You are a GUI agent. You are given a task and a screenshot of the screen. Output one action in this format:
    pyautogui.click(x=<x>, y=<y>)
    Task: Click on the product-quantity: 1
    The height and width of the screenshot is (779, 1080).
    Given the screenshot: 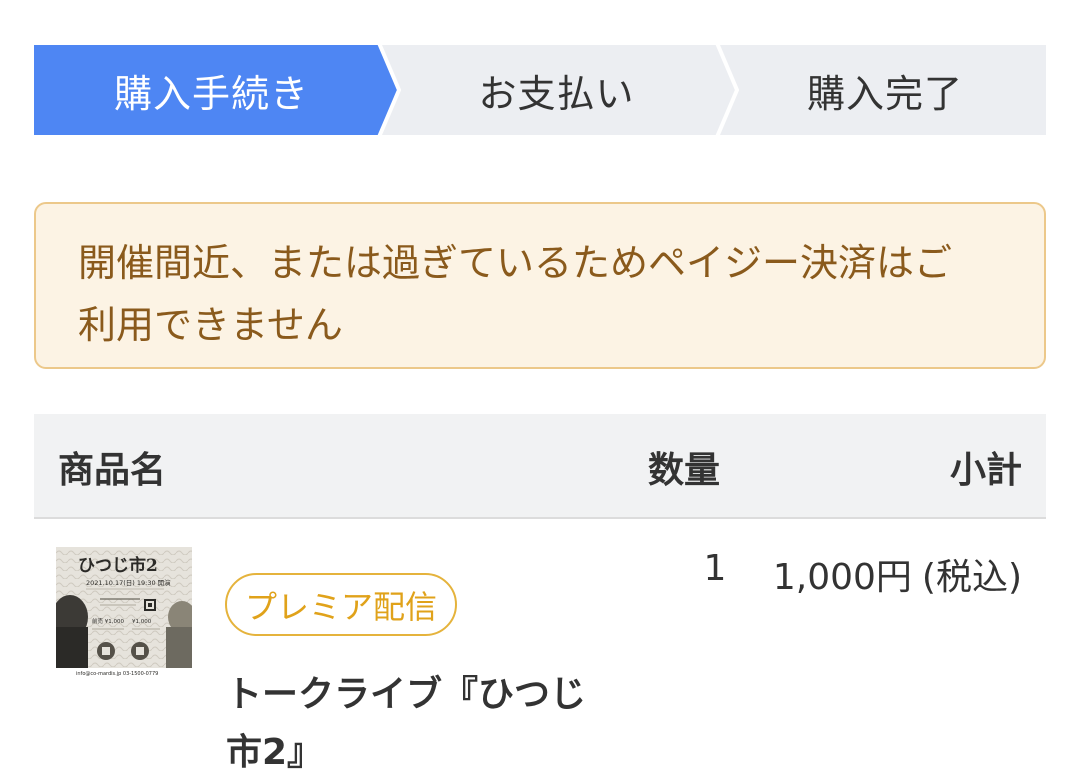 What is the action you would take?
    pyautogui.click(x=715, y=568)
    